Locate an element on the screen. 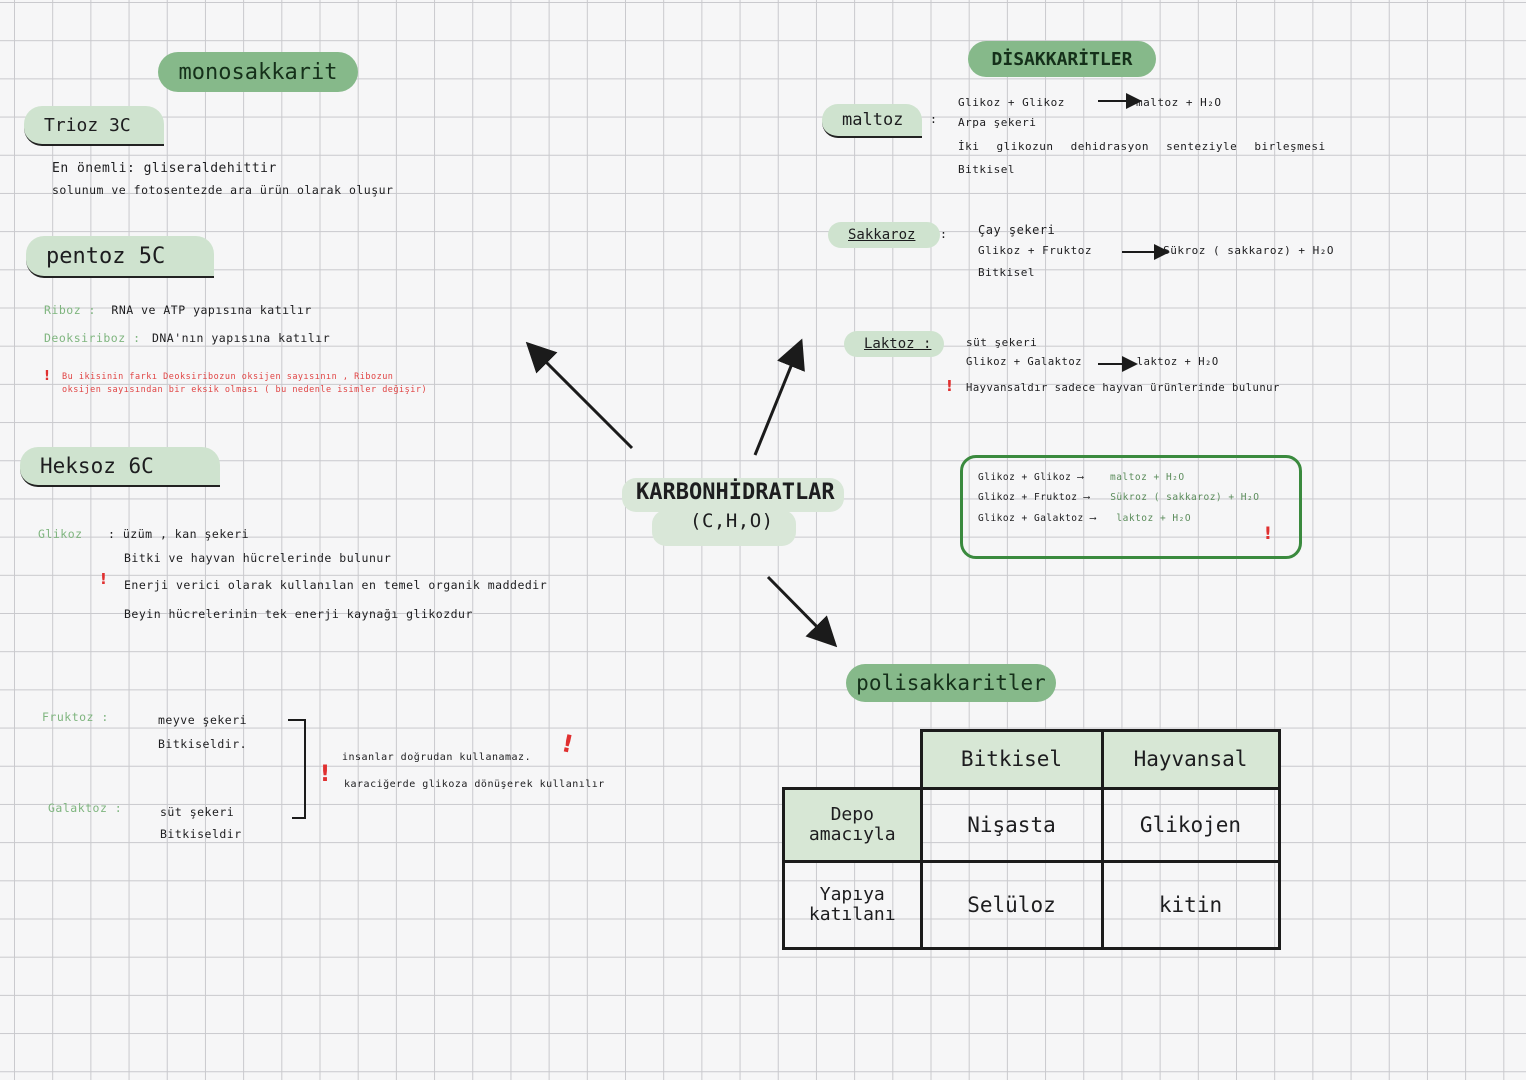 The width and height of the screenshot is (1526, 1080). maltoz-line-1: Glikoz + Glikoz maltoz + H₂O is located at coordinates (1089, 102).